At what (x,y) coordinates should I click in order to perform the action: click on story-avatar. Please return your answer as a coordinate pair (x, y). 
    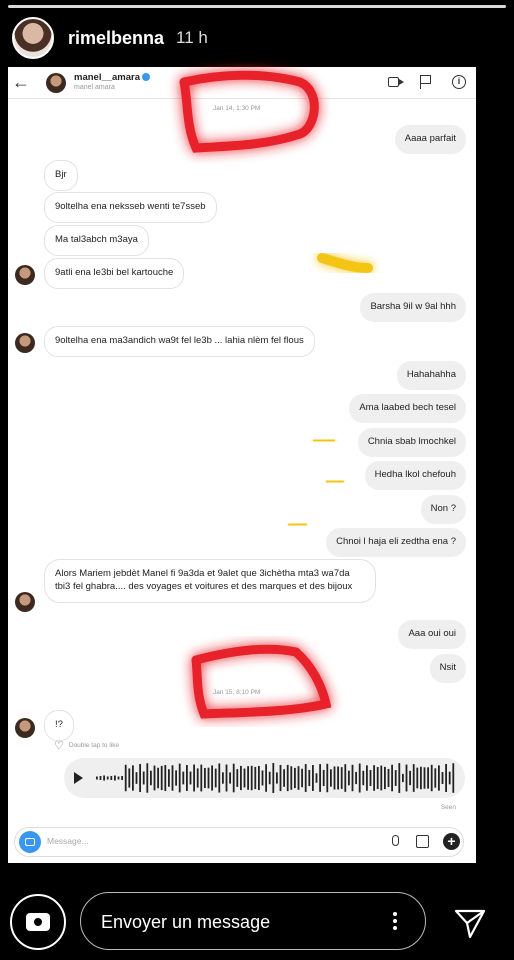
    Looking at the image, I should click on (33, 38).